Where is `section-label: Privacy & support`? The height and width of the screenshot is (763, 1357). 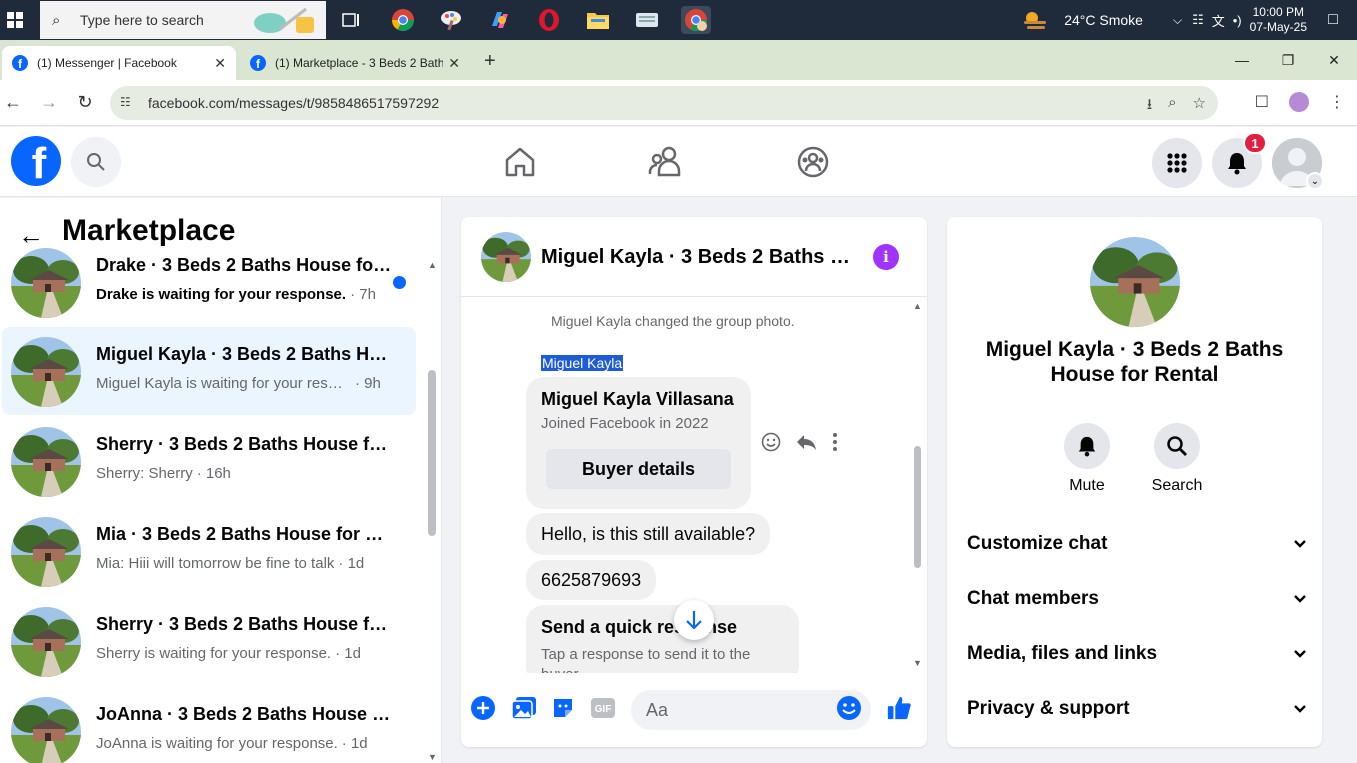
section-label: Privacy & support is located at coordinates (1048, 708).